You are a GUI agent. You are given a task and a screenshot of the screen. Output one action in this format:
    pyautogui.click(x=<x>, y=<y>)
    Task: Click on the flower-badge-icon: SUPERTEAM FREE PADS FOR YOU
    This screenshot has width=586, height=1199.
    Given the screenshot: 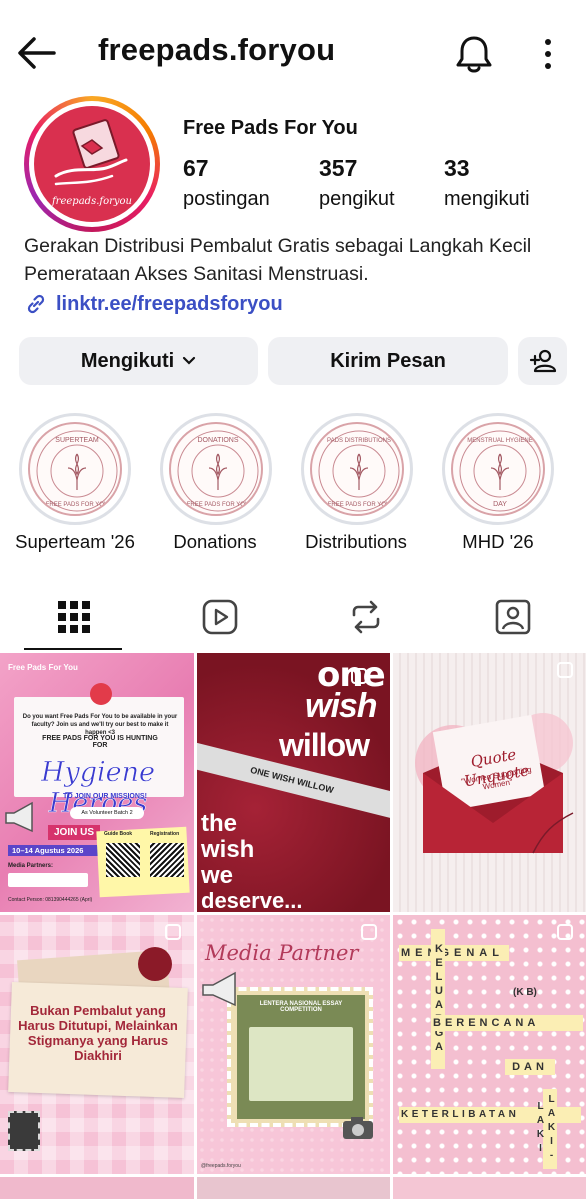 What is the action you would take?
    pyautogui.click(x=77, y=471)
    